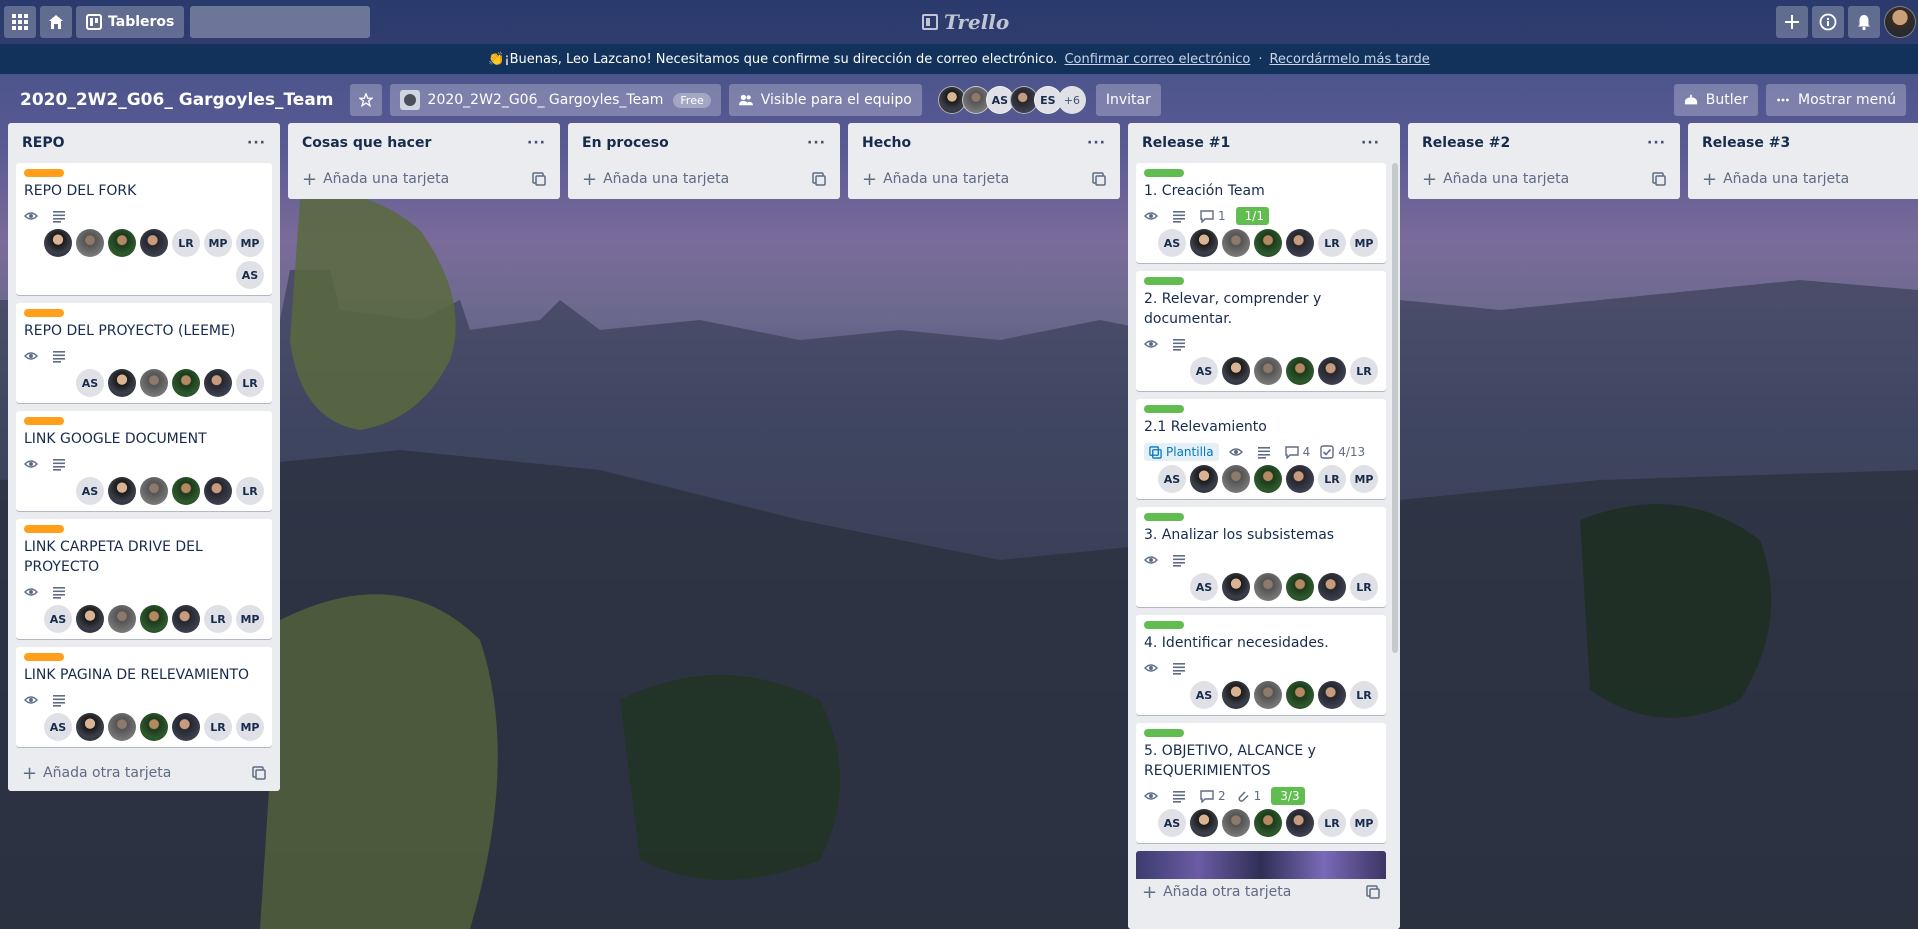 The width and height of the screenshot is (1918, 929). I want to click on butler-button: Butler, so click(1716, 100).